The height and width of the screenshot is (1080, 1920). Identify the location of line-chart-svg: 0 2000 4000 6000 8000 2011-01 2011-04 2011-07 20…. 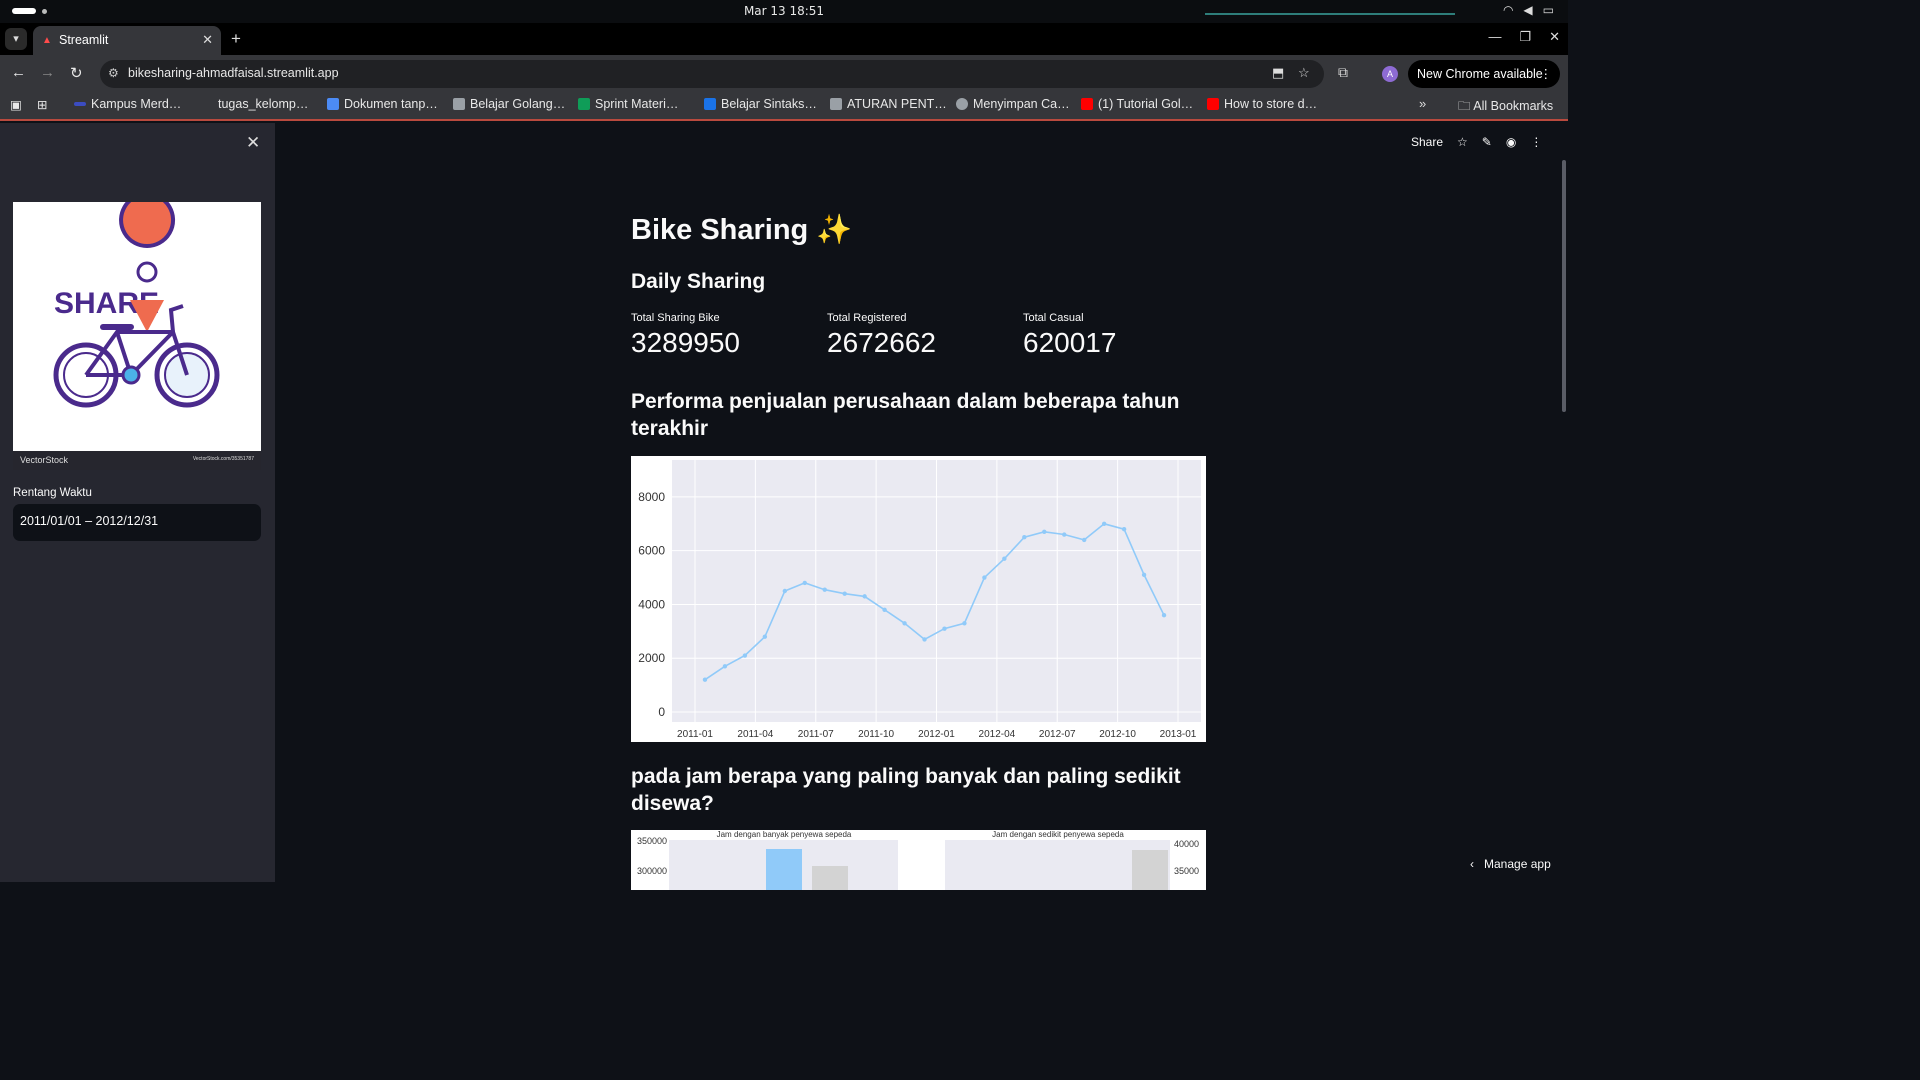
(919, 600).